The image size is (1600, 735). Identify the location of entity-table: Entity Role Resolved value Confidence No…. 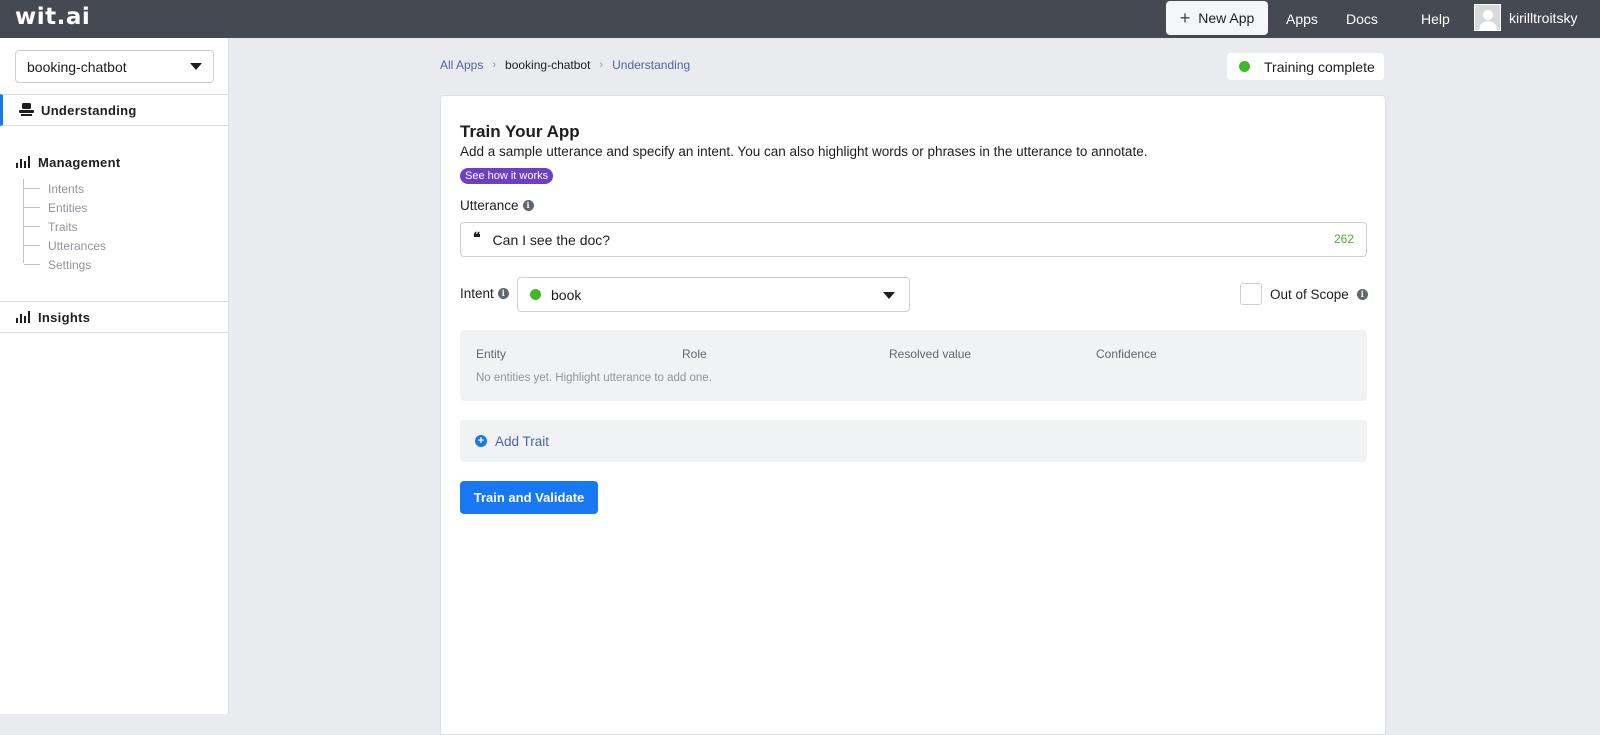
(913, 365).